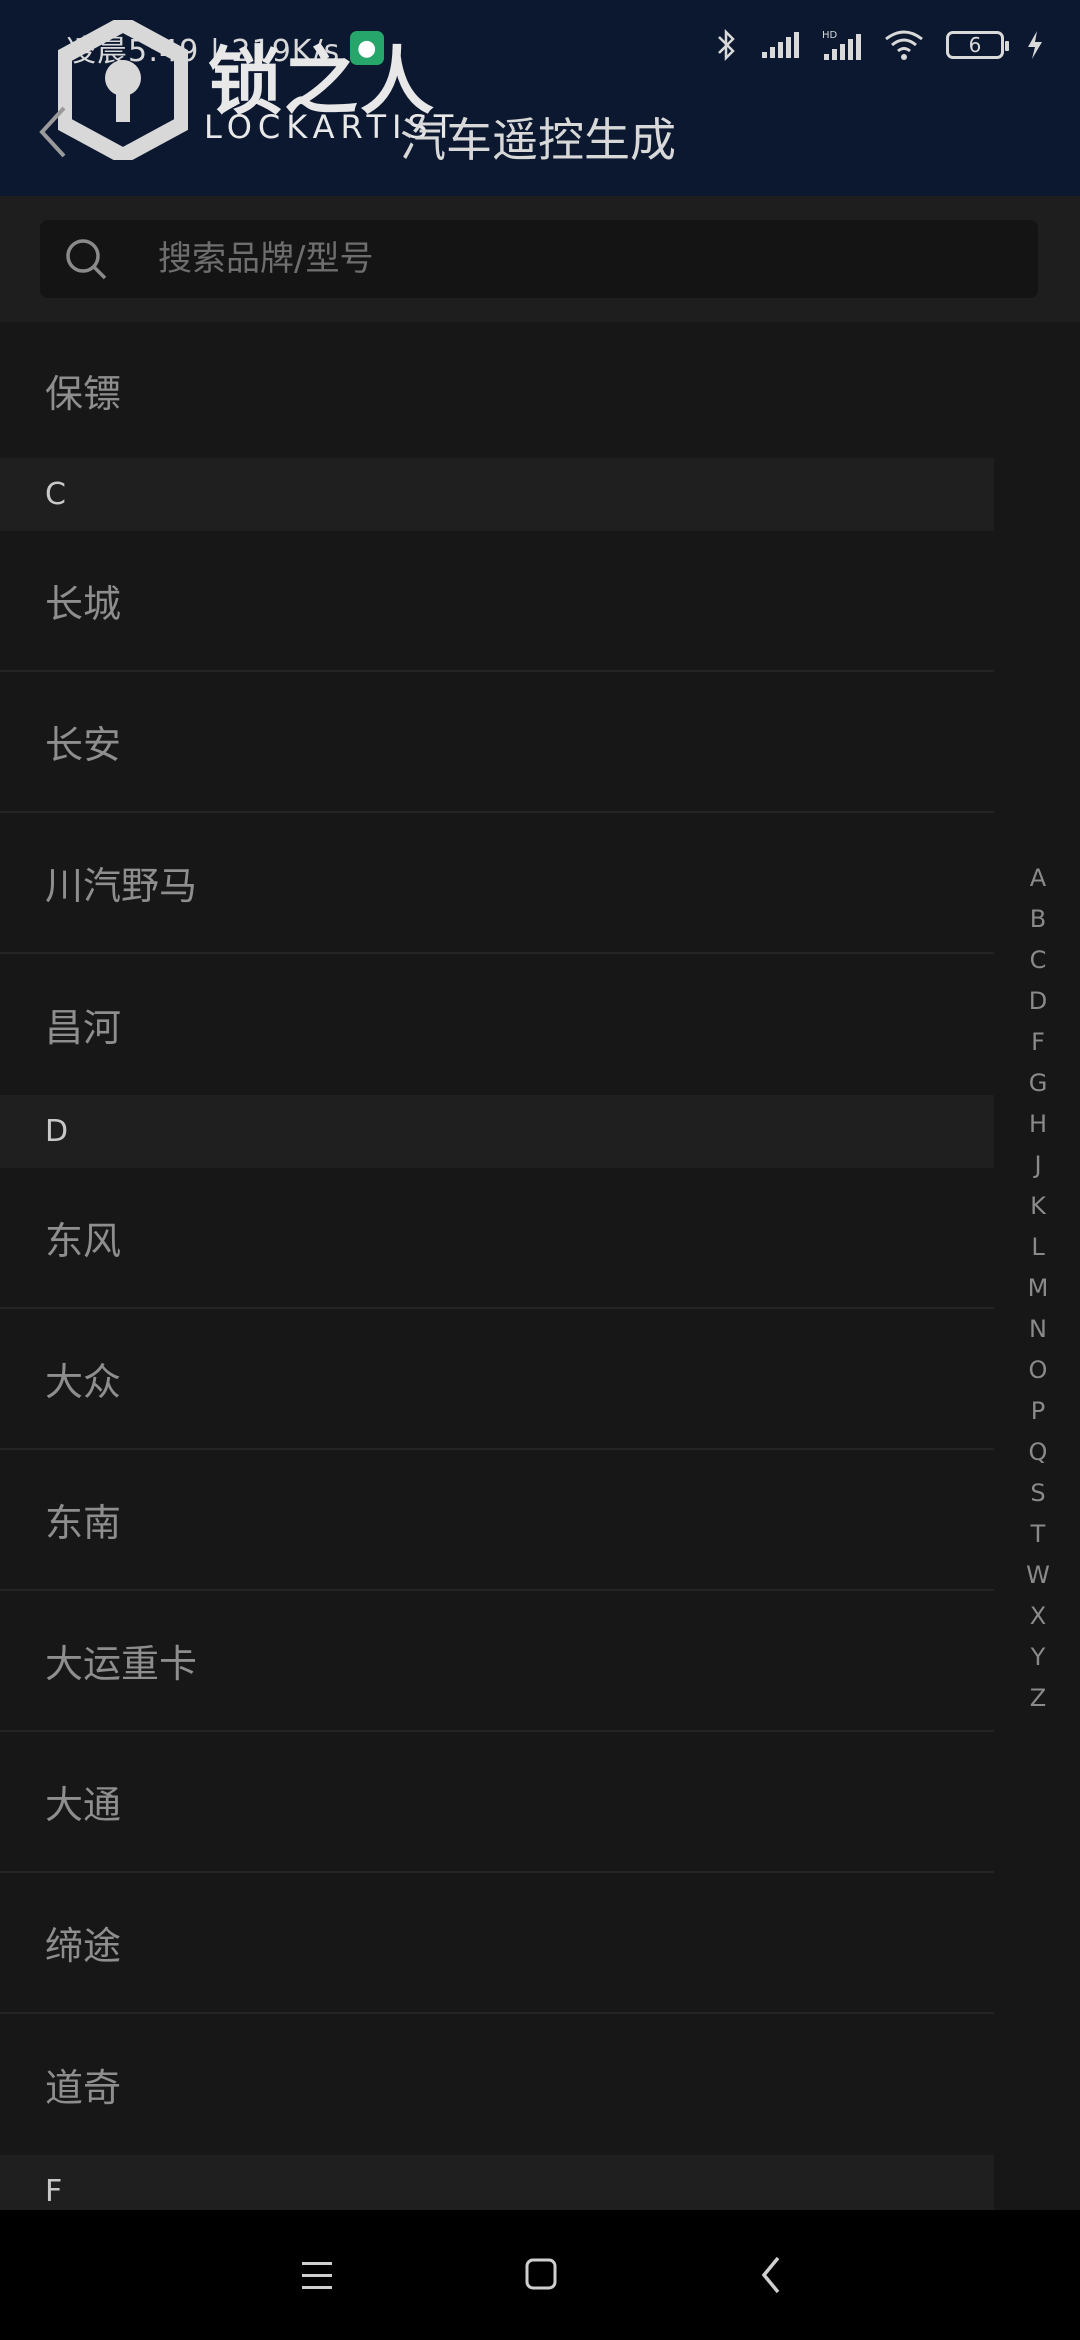 The image size is (1080, 2340). I want to click on system-nav-bar, so click(540, 2275).